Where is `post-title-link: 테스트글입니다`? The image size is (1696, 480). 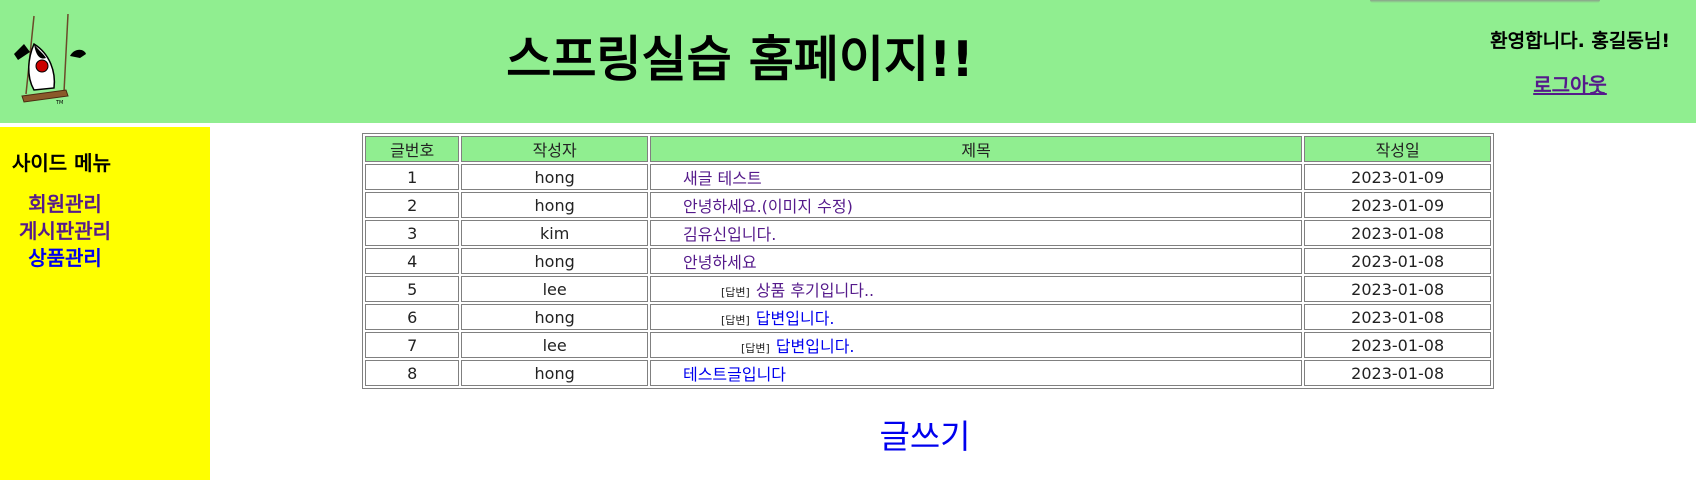 post-title-link: 테스트글입니다 is located at coordinates (734, 374).